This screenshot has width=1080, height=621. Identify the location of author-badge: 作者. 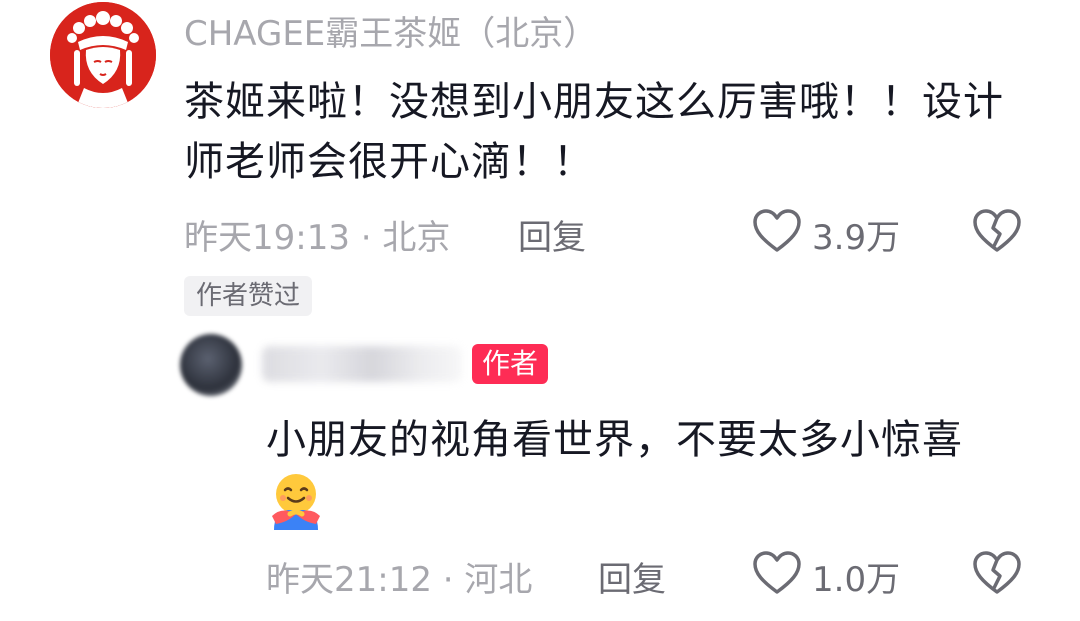
(510, 364).